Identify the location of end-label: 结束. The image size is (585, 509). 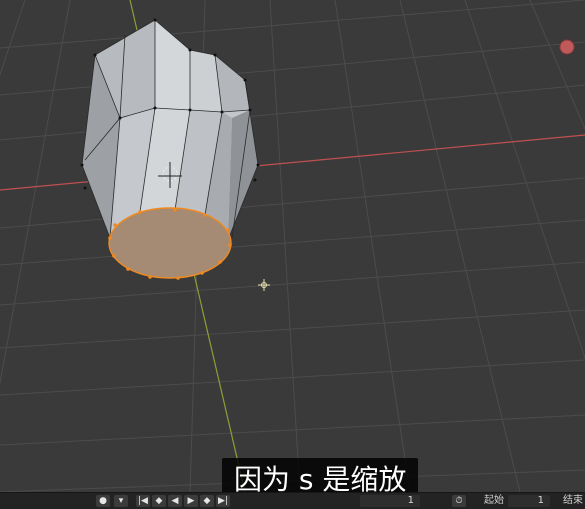
(573, 500).